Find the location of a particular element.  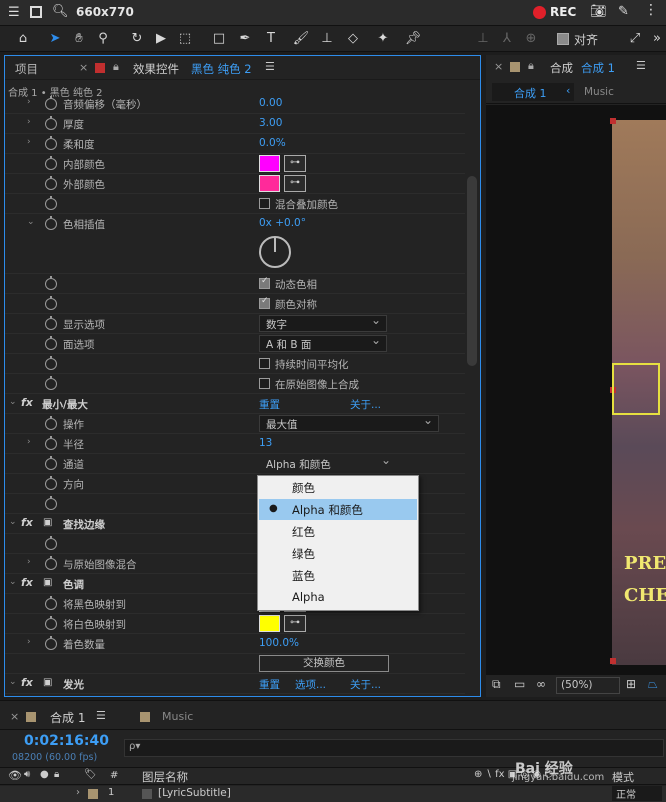

solo-icon: ● is located at coordinates (44, 774).